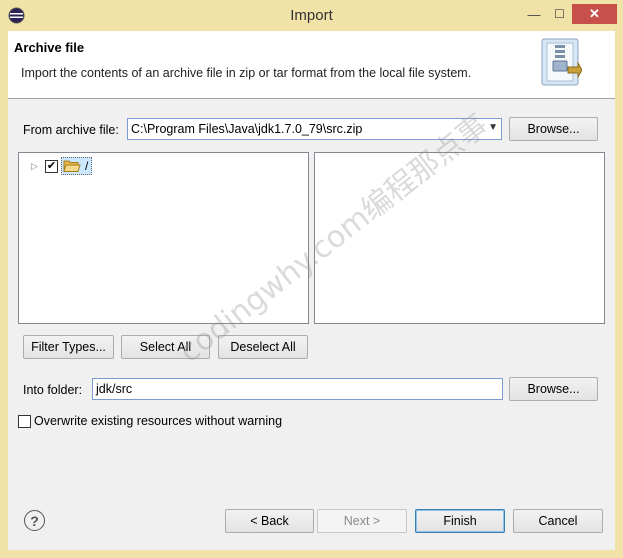  Describe the element at coordinates (362, 521) in the screenshot. I see `next-button: Next >` at that location.